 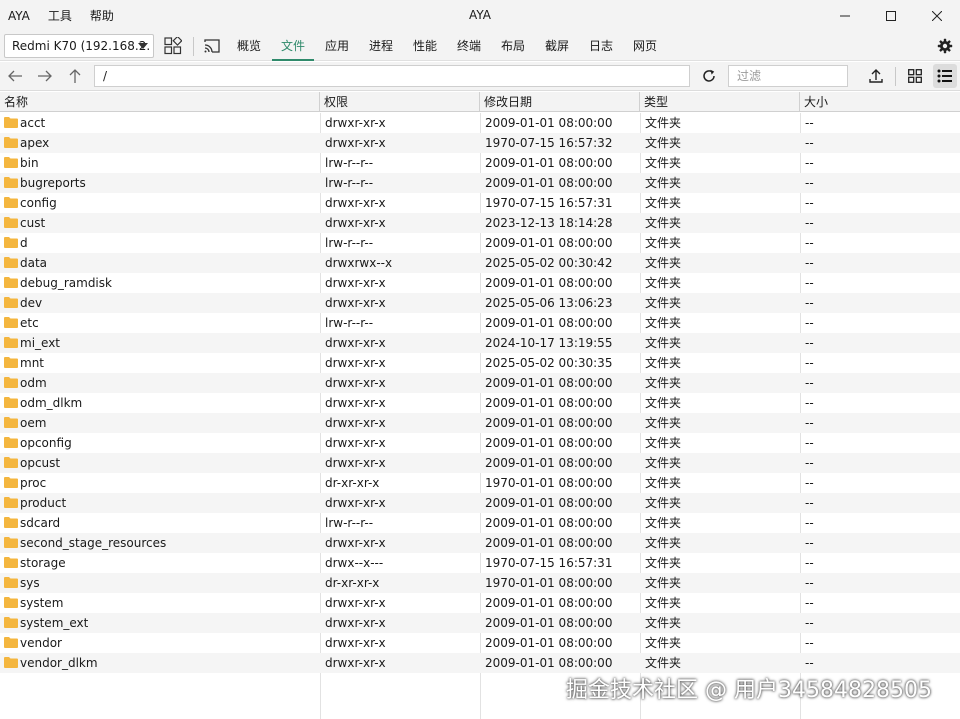 I want to click on cast-button, so click(x=212, y=46).